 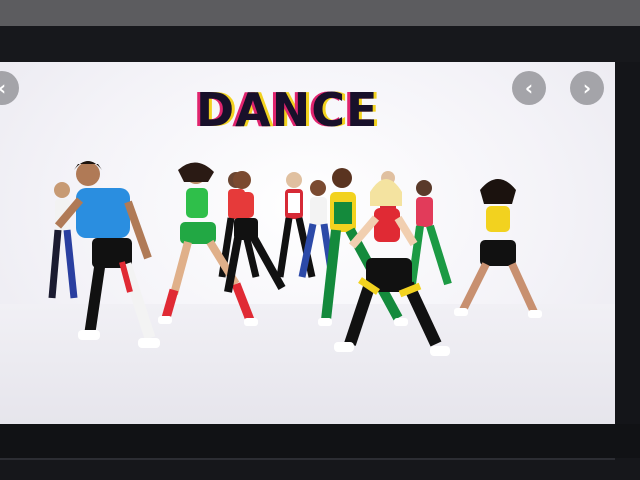 I want to click on dancer-blue-shirt, so click(x=107, y=254).